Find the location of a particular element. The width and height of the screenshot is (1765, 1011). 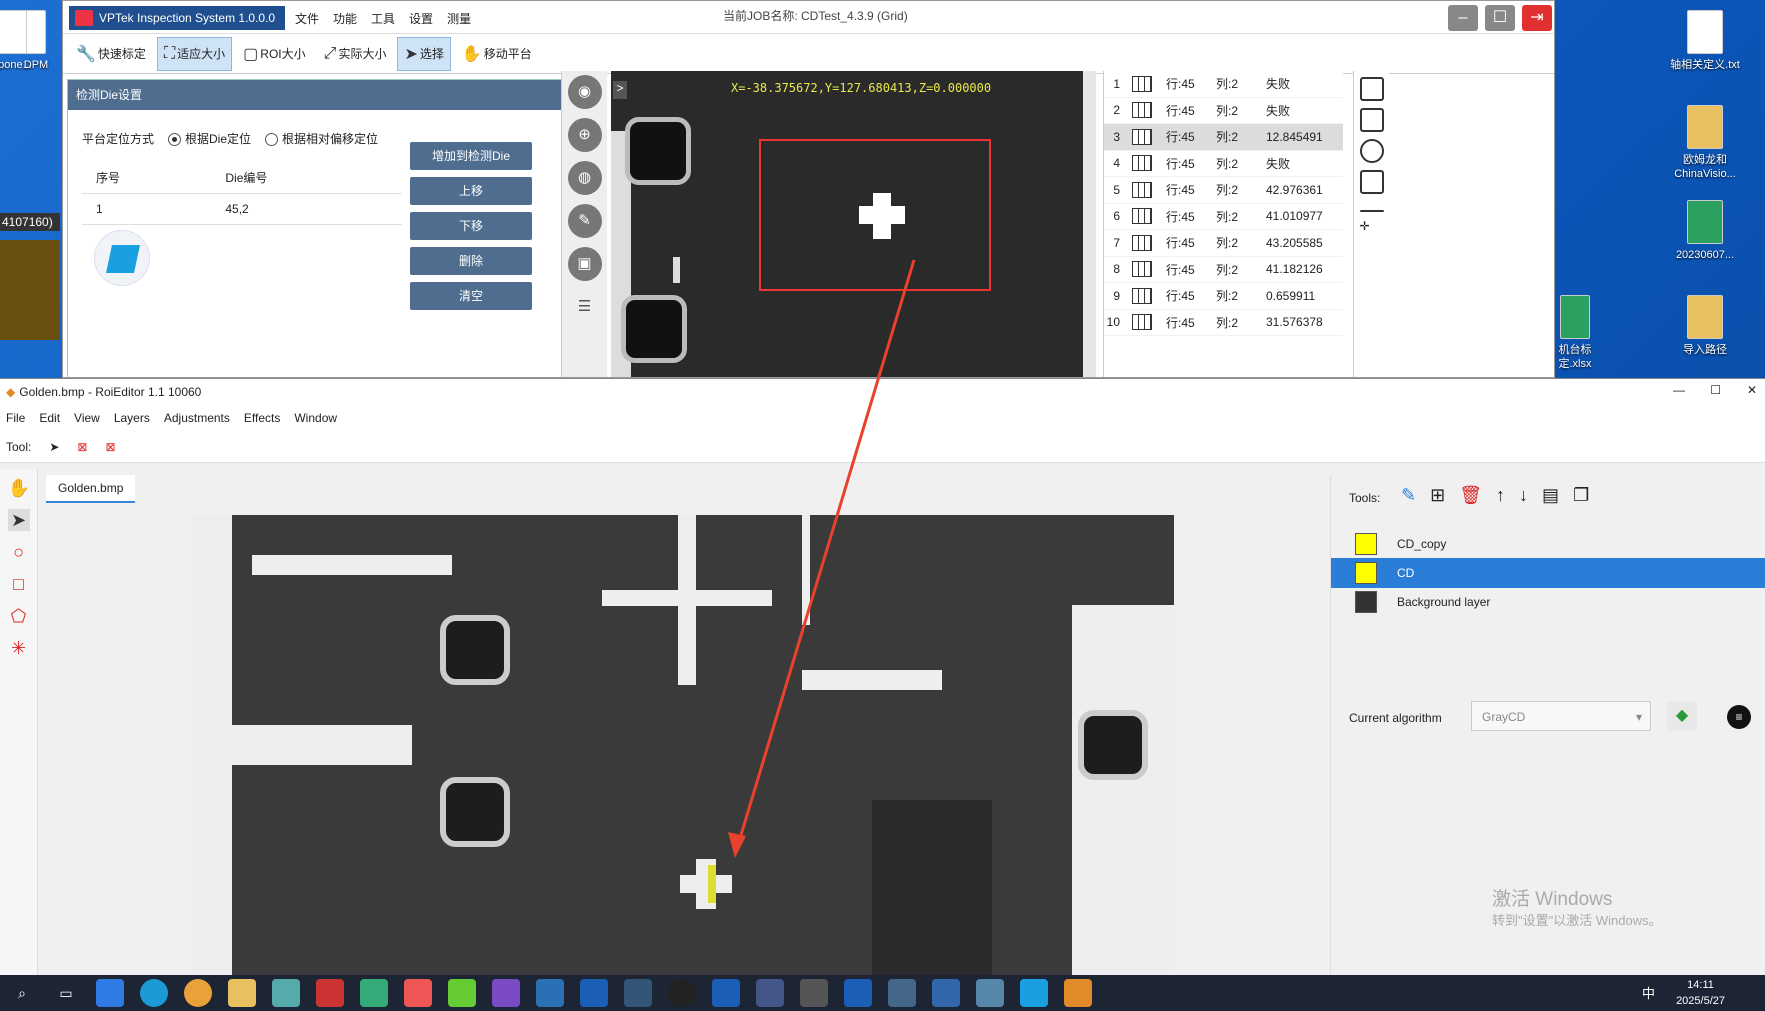

menu-function: 功能 is located at coordinates (345, 18).